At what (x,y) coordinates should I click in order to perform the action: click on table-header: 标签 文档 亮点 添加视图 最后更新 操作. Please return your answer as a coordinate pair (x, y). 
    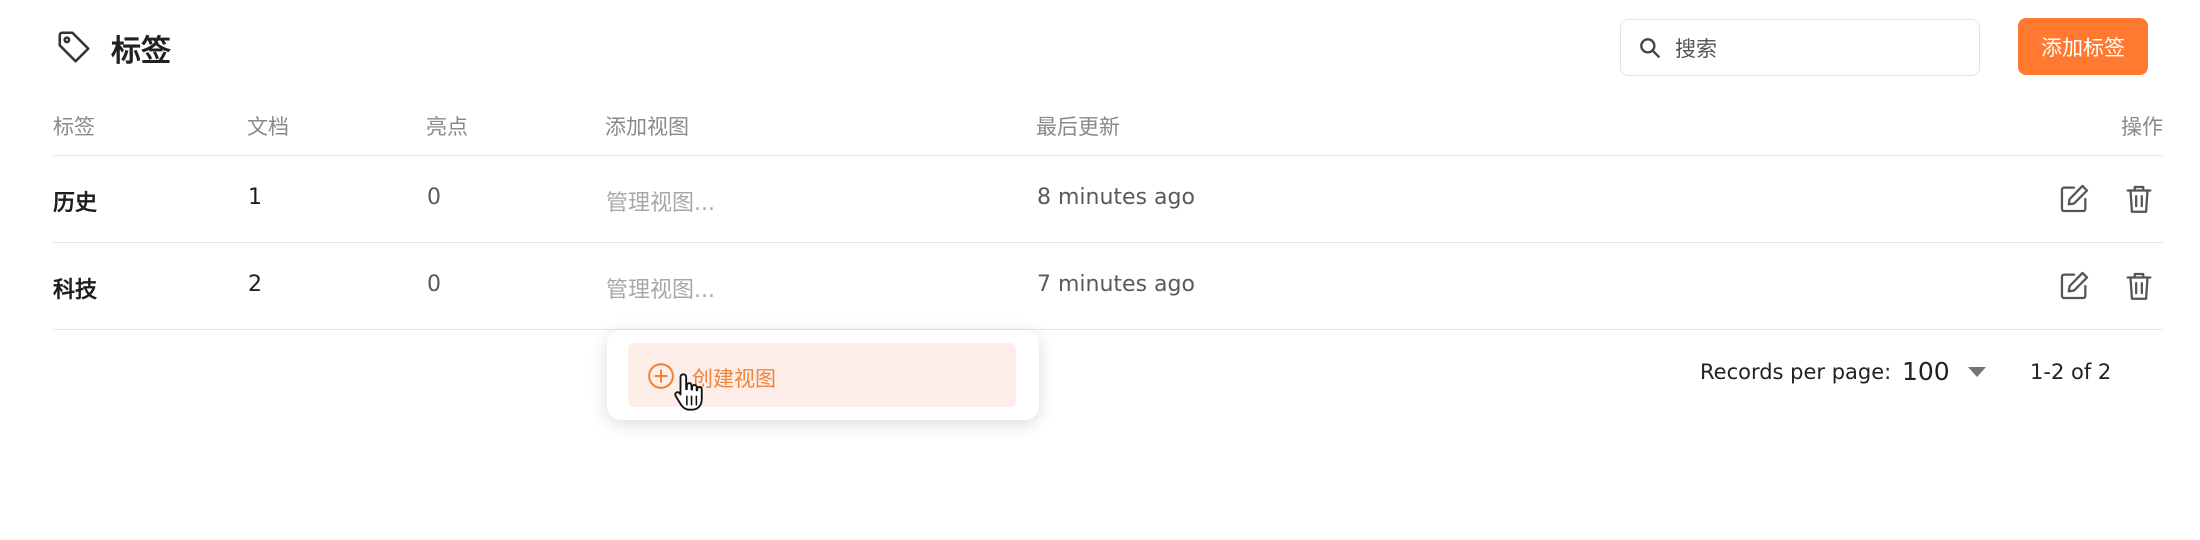
    Looking at the image, I should click on (1108, 130).